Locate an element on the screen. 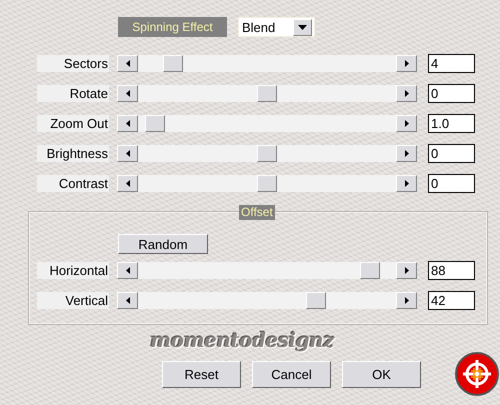 The width and height of the screenshot is (500, 405). dialog-button: OK is located at coordinates (381, 374).